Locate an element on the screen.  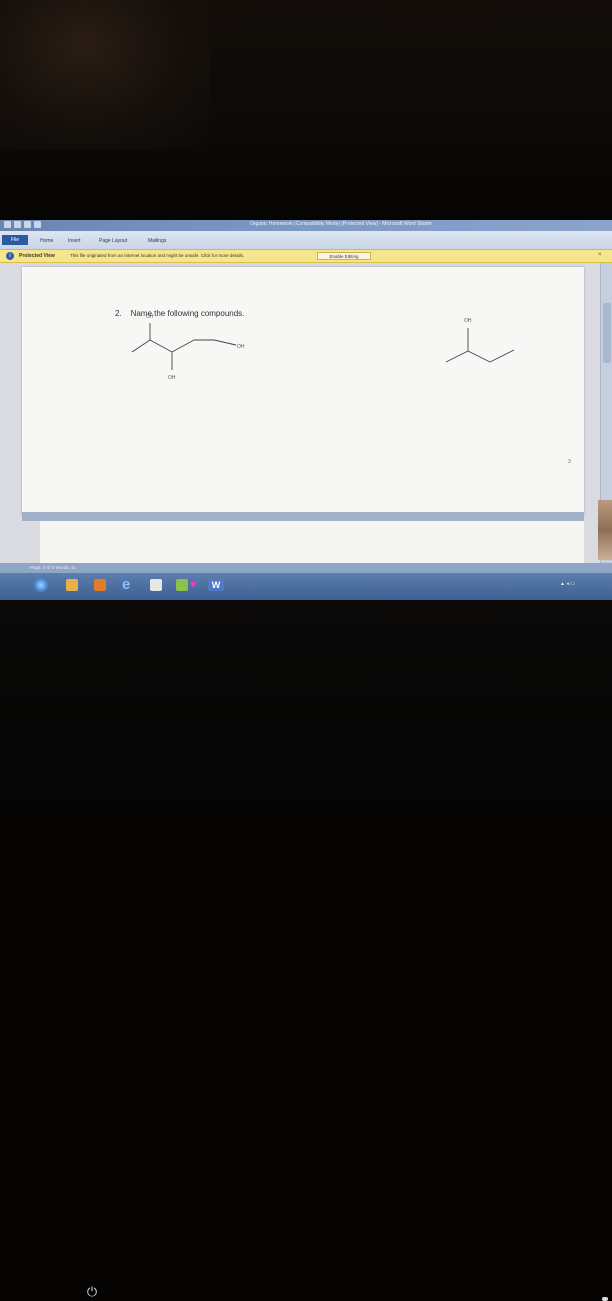
page-number: 3 is located at coordinates (569, 462).